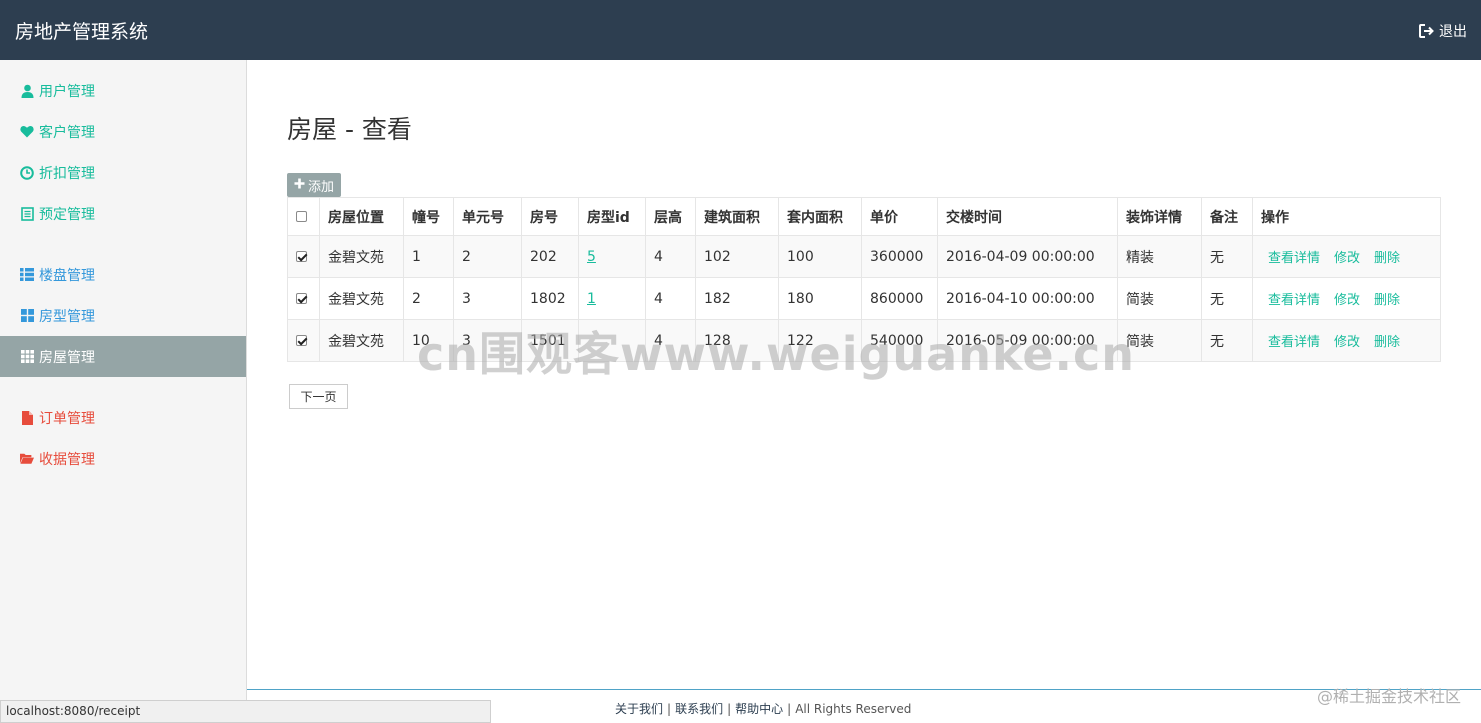  I want to click on cell-building-area: 182, so click(737, 298).